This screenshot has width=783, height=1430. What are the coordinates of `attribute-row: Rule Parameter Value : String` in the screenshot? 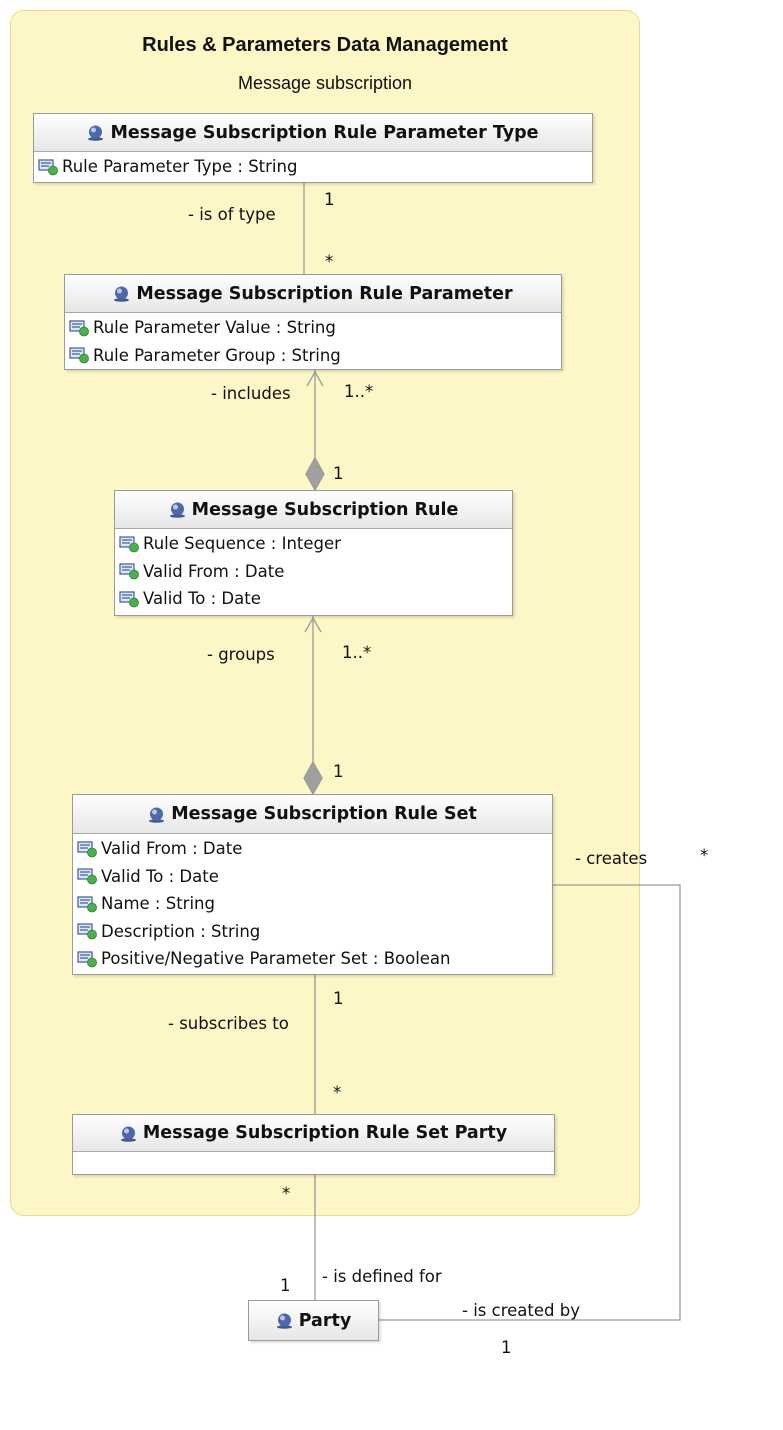 It's located at (315, 328).